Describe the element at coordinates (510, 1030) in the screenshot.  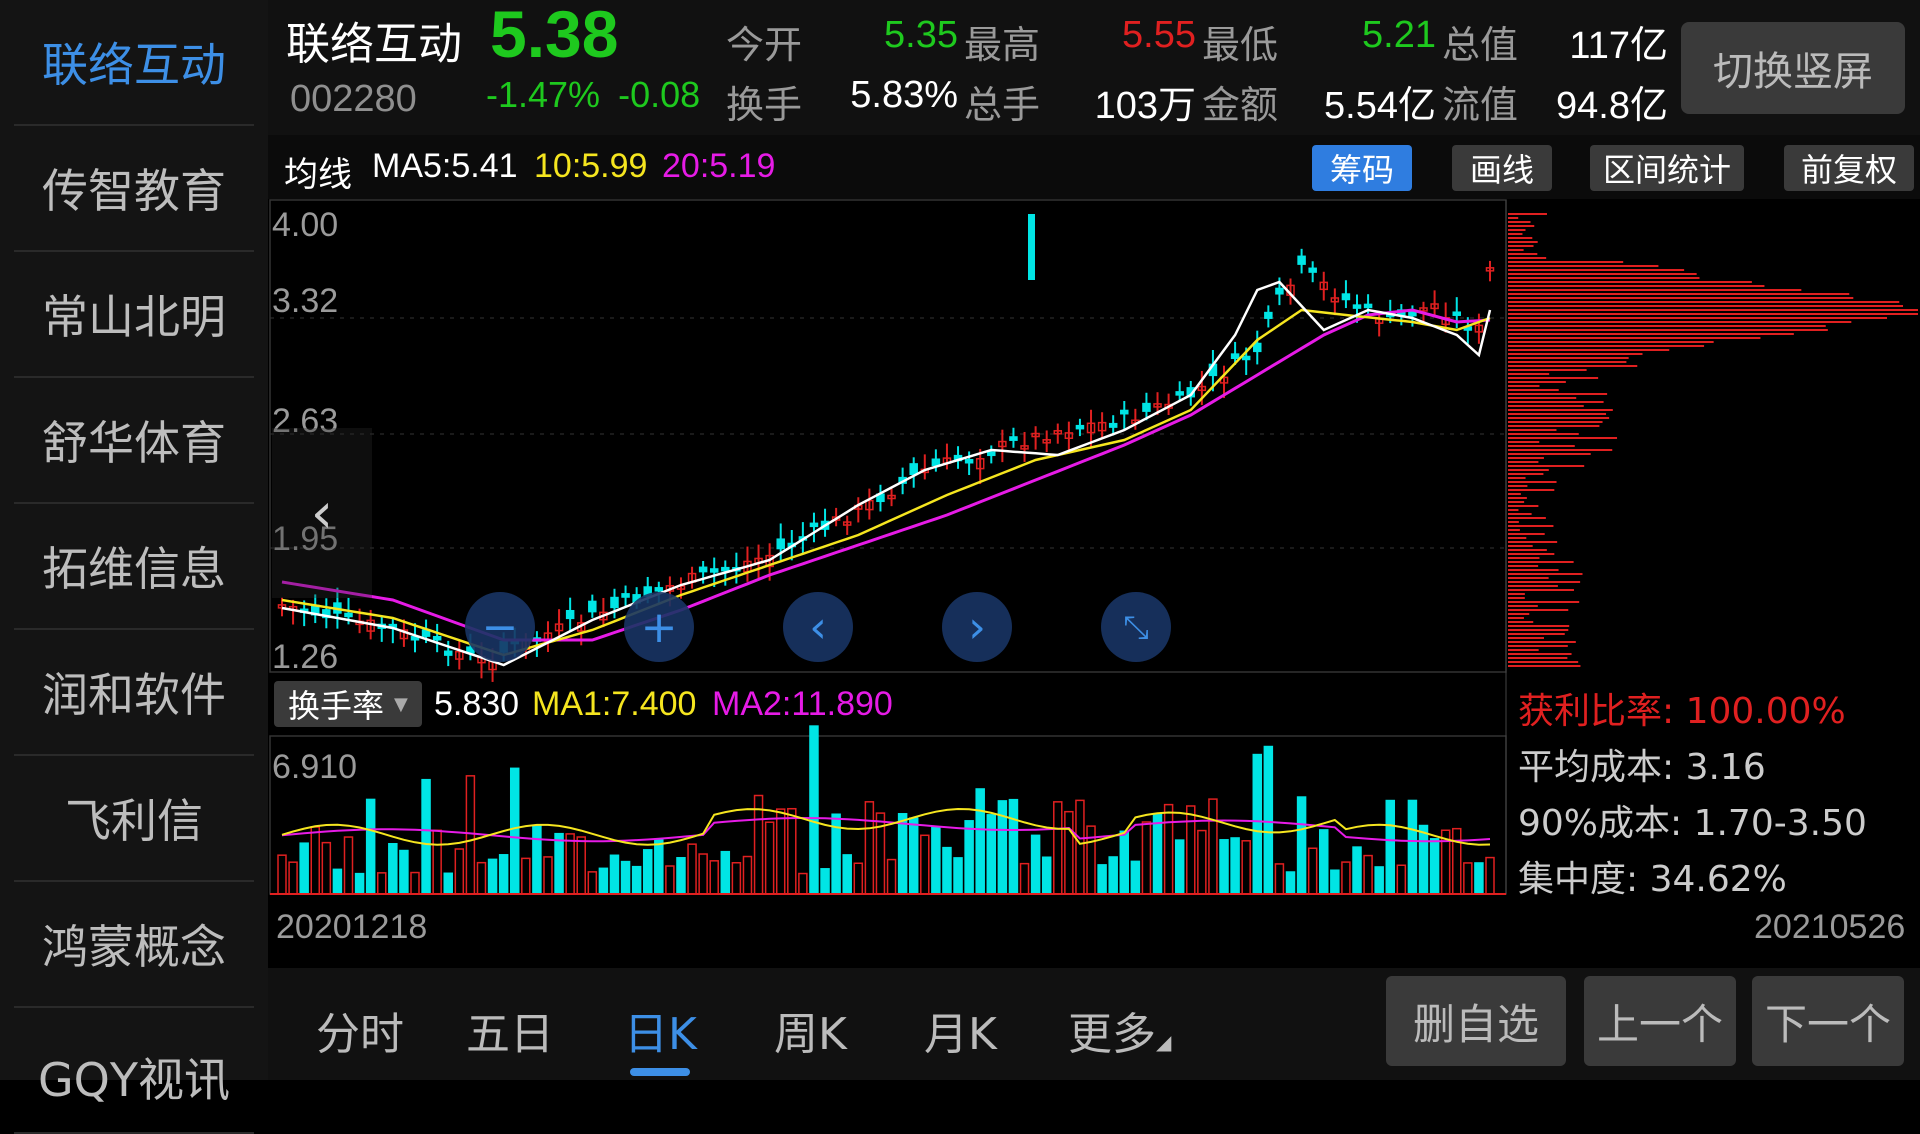
I see `tab-five-day: 五日` at that location.